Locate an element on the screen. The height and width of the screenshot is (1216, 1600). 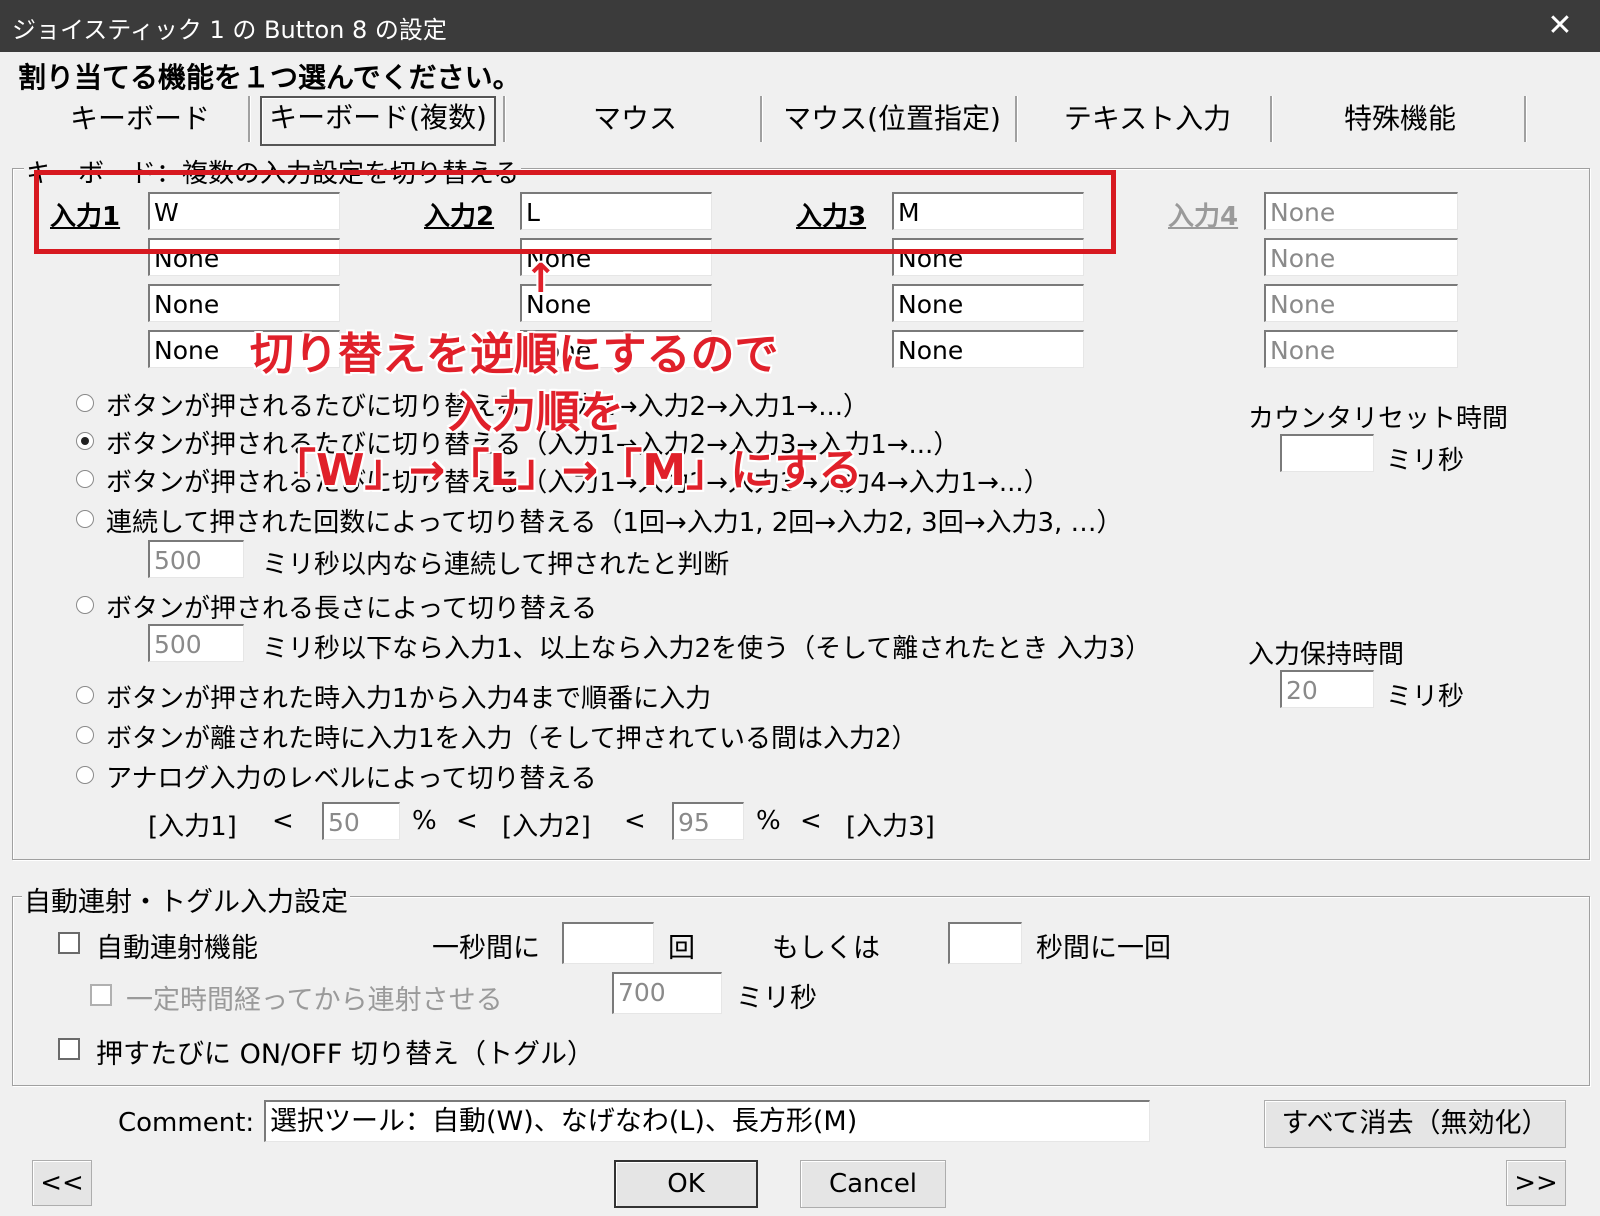
delay-checkbox is located at coordinates (101, 995).